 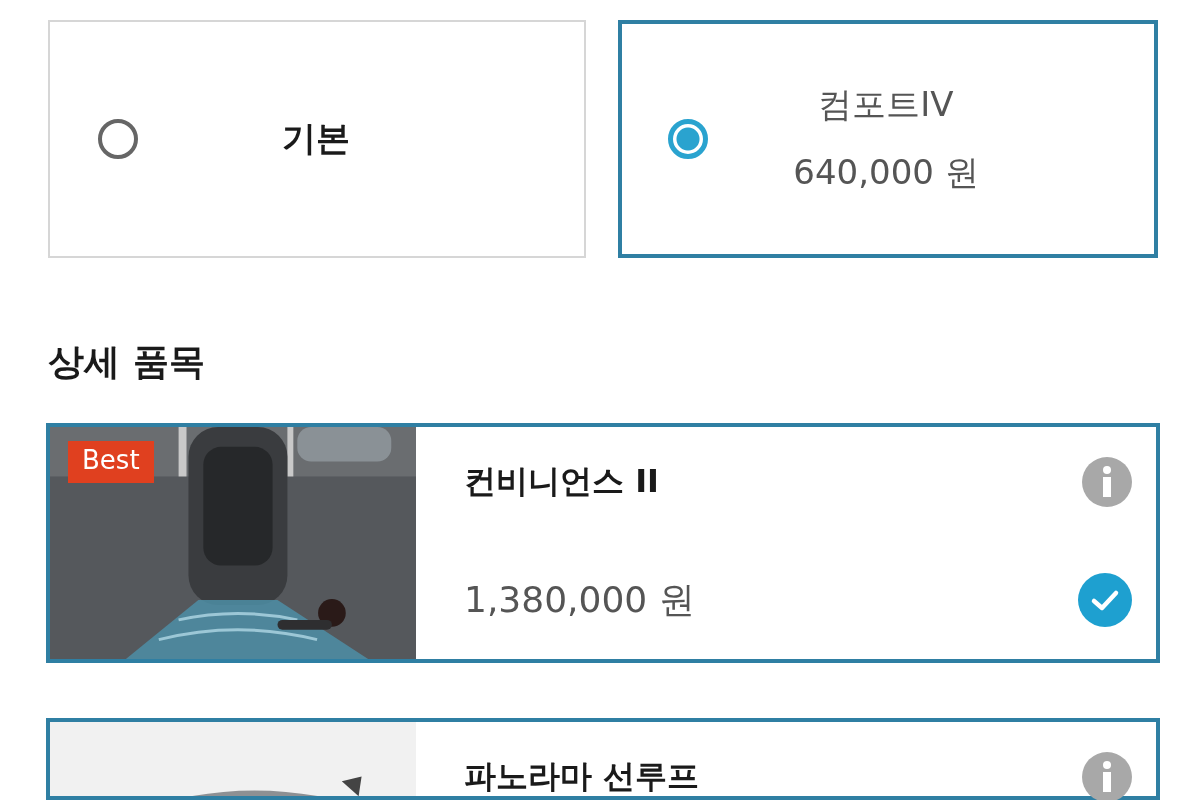 I want to click on trim-option: 기본, so click(x=317, y=139).